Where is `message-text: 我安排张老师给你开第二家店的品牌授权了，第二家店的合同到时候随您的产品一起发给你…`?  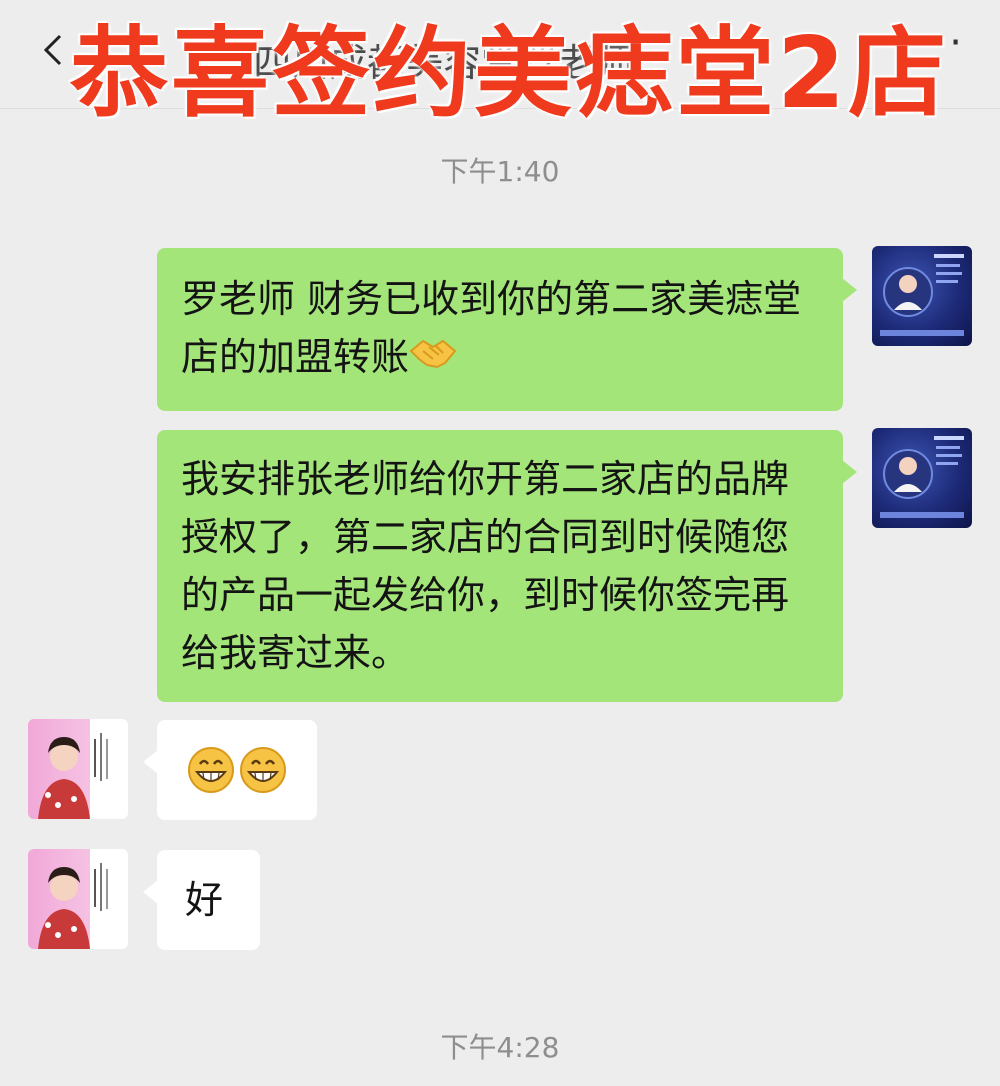 message-text: 我安排张老师给你开第二家店的品牌授权了，第二家店的合同到时候随您的产品一起发给你… is located at coordinates (485, 566).